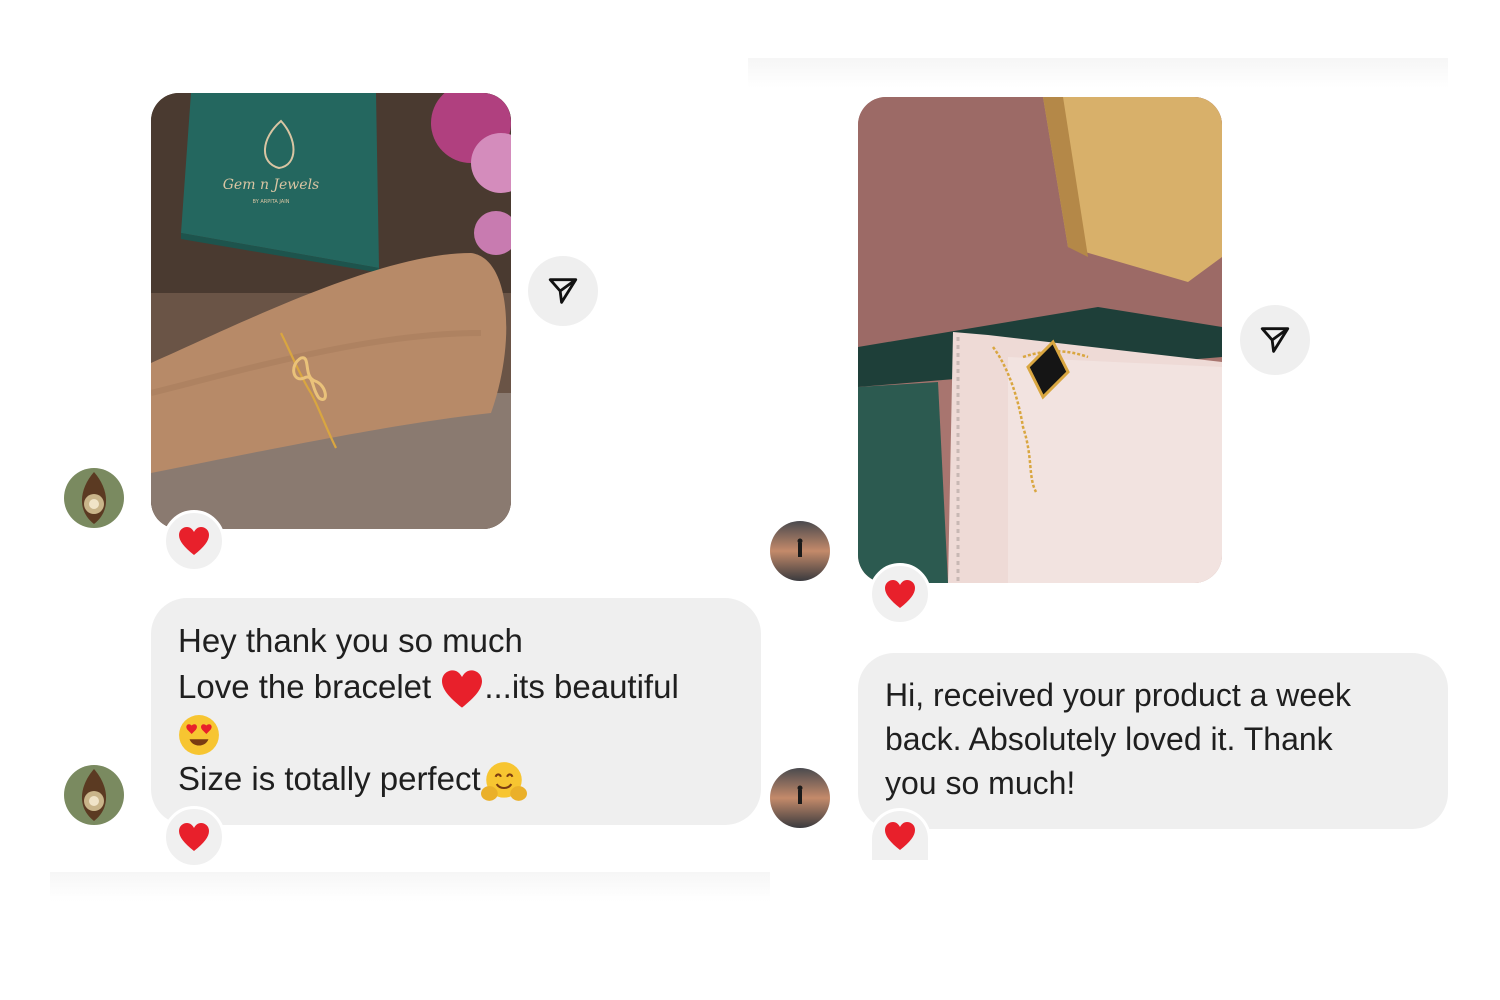 This screenshot has height=1000, width=1500. I want to click on message-reaction, so click(194, 837).